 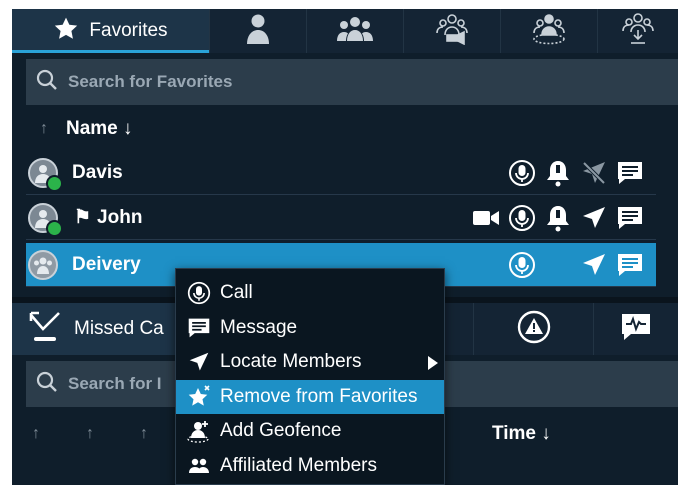 I want to click on contact-name: Deivery, so click(x=106, y=264).